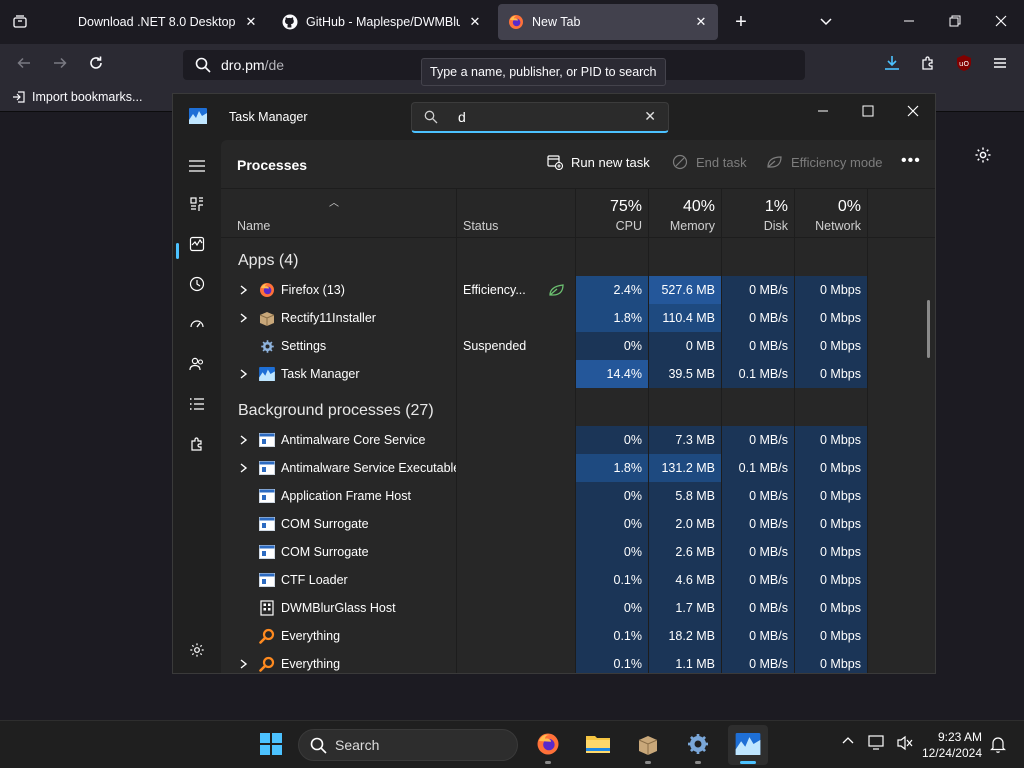 Image resolution: width=1024 pixels, height=768 pixels. What do you see at coordinates (197, 204) in the screenshot?
I see `nav-processes-icon` at bounding box center [197, 204].